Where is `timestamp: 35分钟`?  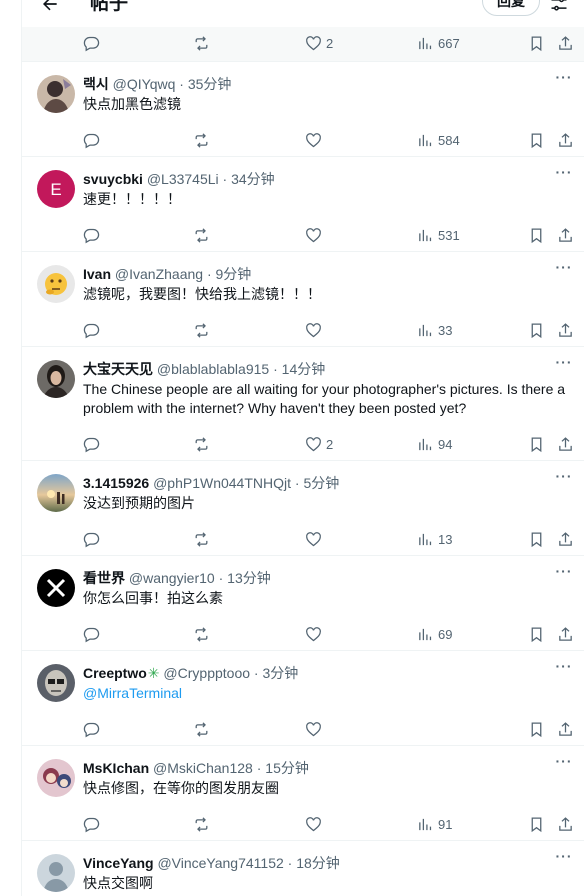 timestamp: 35分钟 is located at coordinates (210, 84).